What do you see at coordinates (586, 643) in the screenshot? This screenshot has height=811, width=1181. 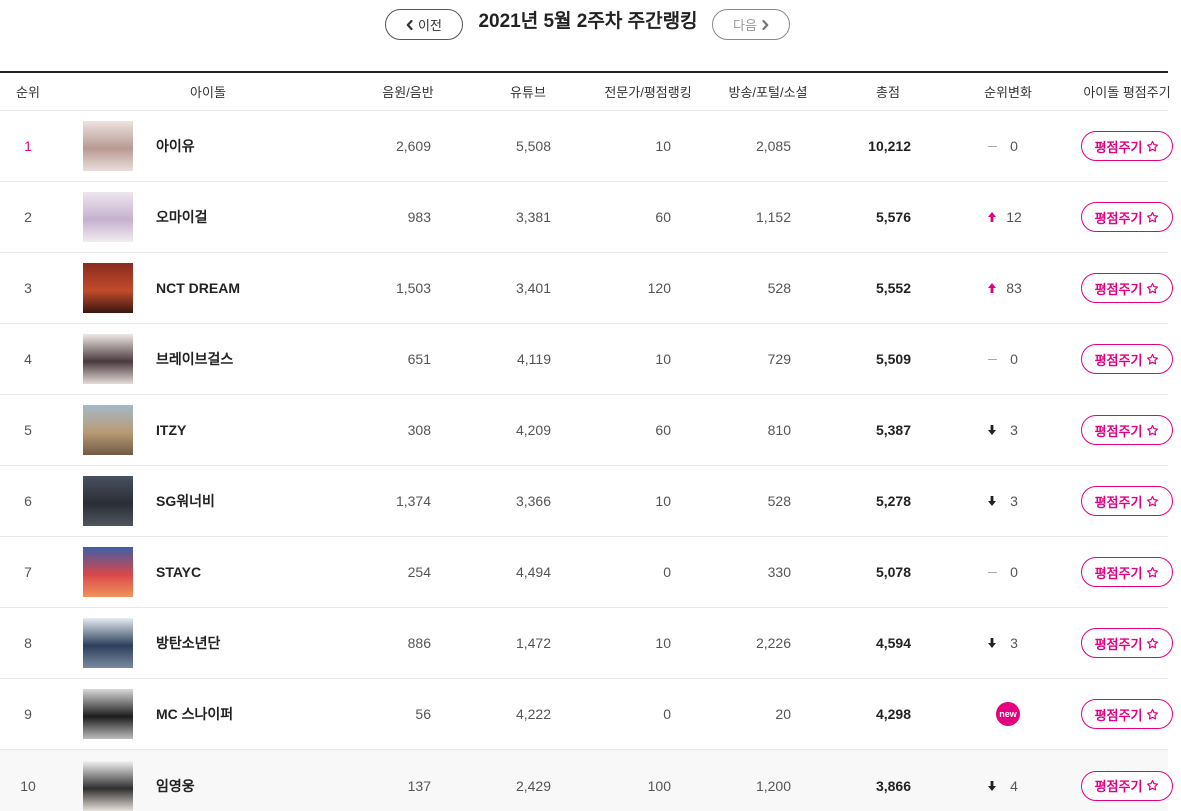 I see `table-row: 8 방탄소년단 886 1,472 10 2,226 4,594 3 평점주기` at bounding box center [586, 643].